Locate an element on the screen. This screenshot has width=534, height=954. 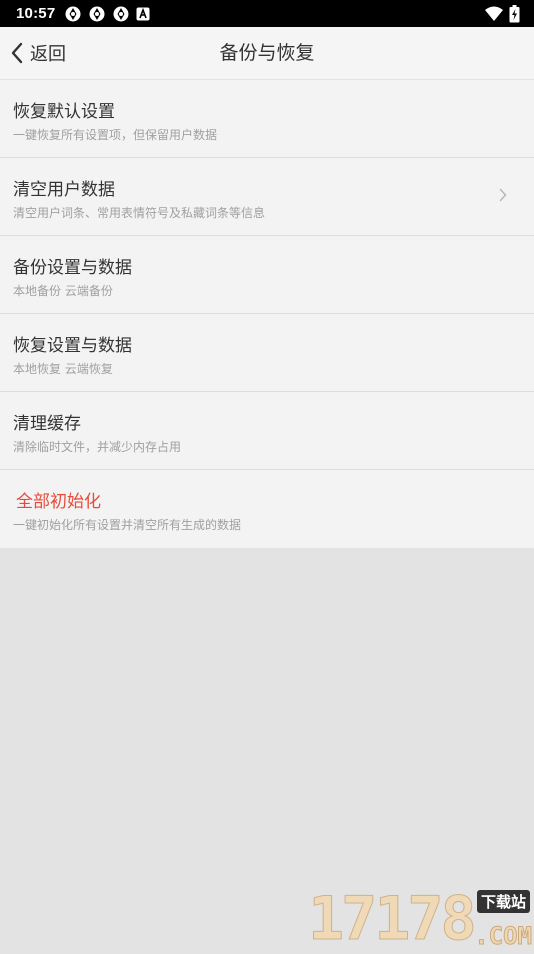
system-icons is located at coordinates (502, 14).